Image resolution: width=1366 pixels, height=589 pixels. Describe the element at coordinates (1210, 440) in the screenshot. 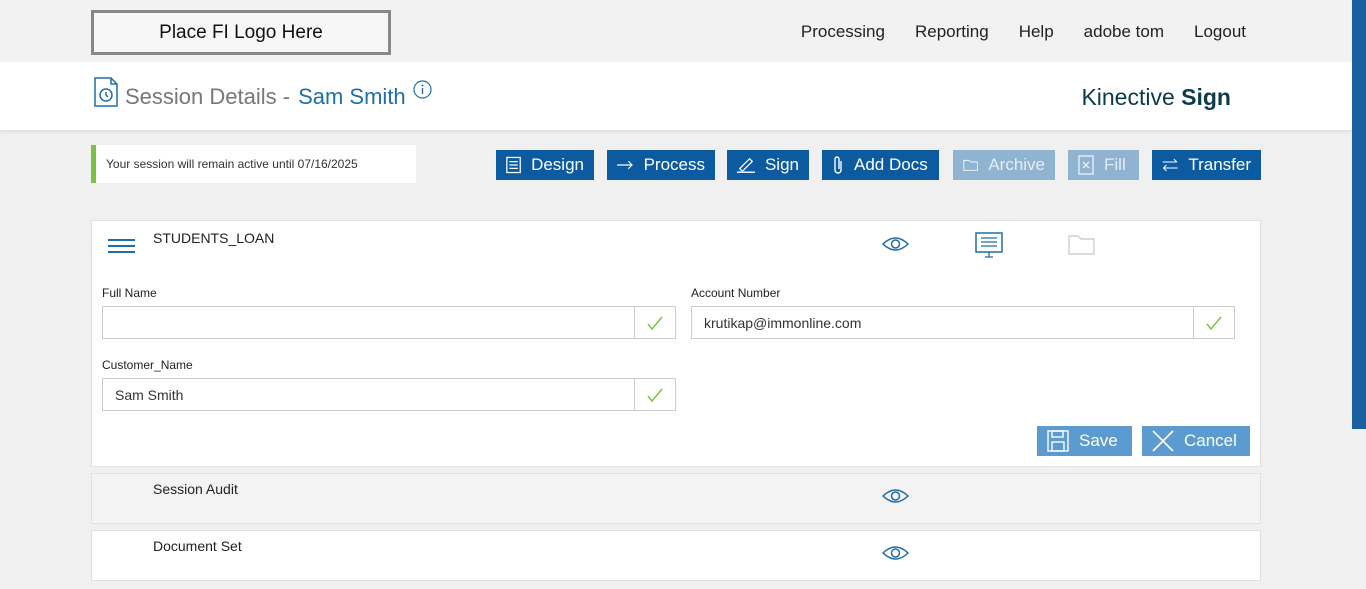

I see `cancel-label: Cancel` at that location.